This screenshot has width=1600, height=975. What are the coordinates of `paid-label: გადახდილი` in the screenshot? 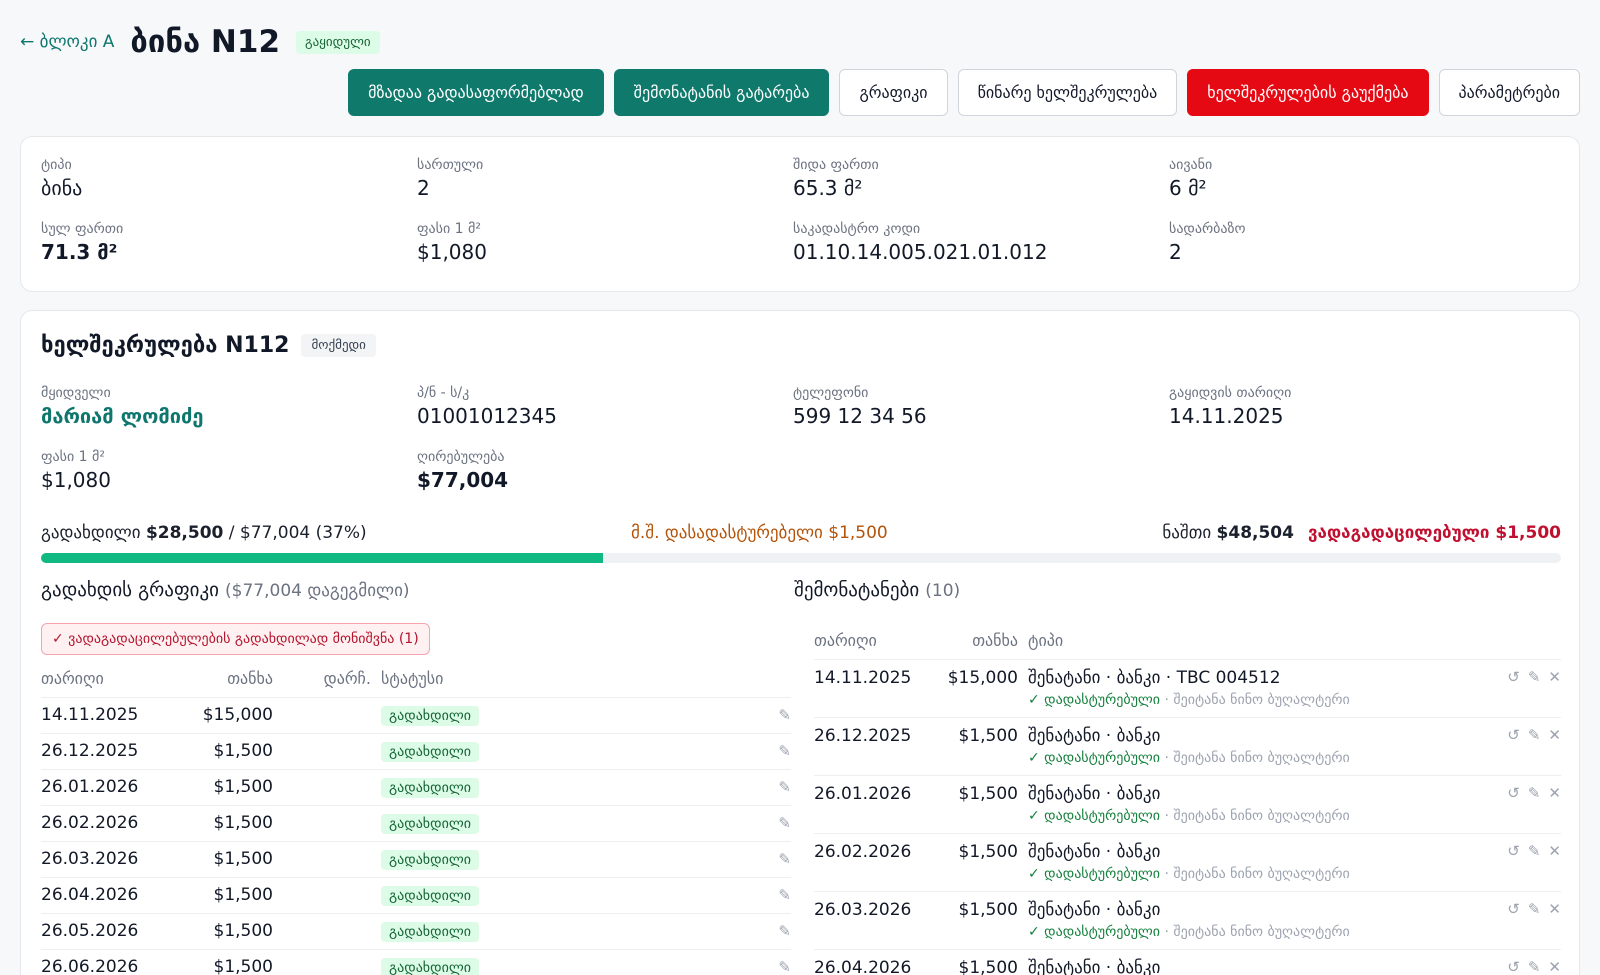 It's located at (91, 533).